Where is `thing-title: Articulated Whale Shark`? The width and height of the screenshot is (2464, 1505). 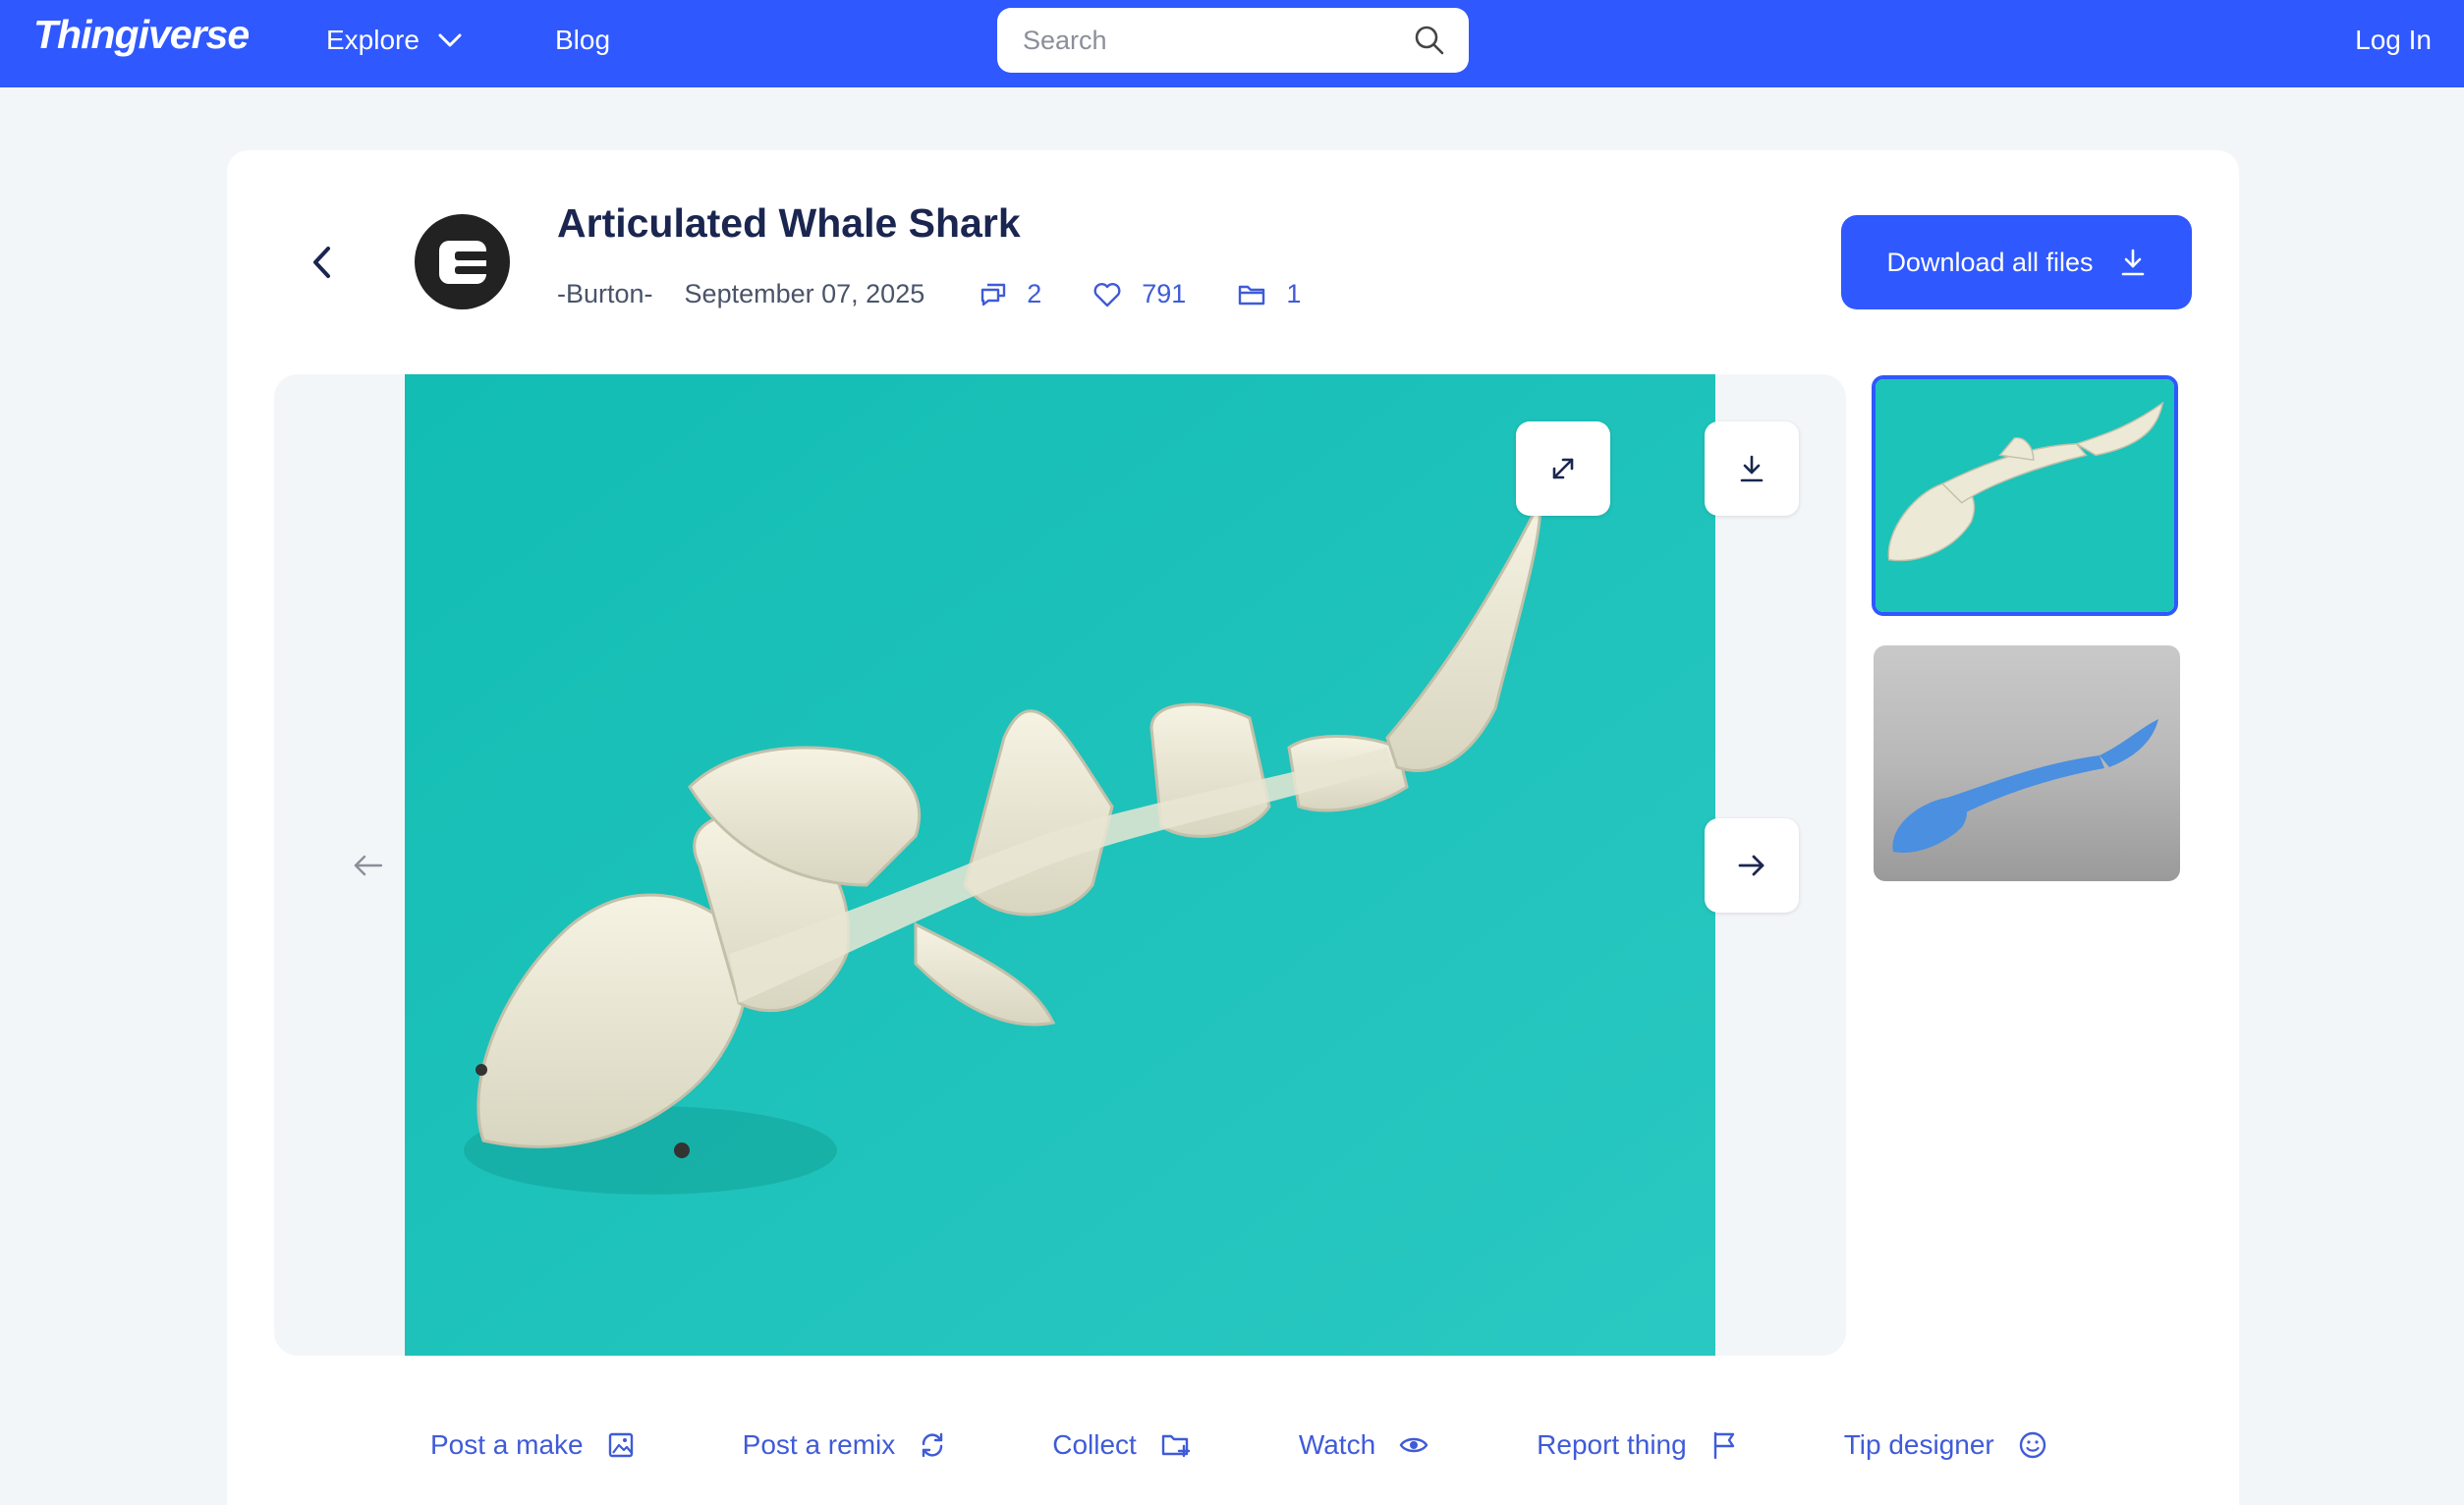
thing-title: Articulated Whale Shark is located at coordinates (789, 223).